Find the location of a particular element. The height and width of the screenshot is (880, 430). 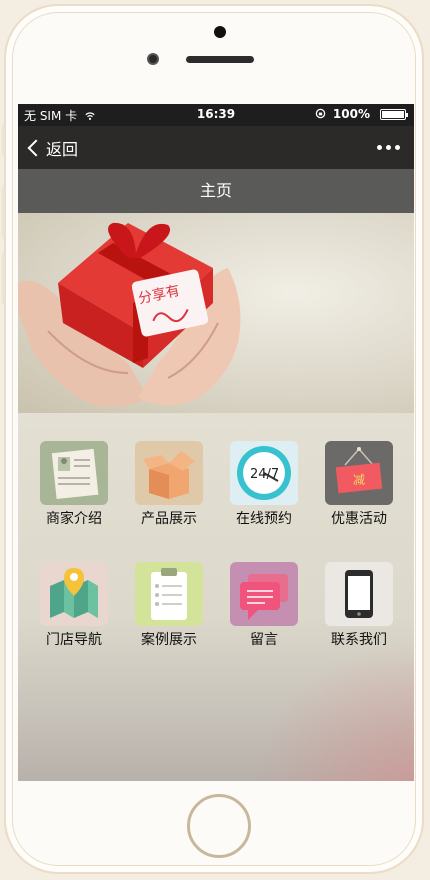

menu-item-label: 商家介绍 is located at coordinates (74, 519).